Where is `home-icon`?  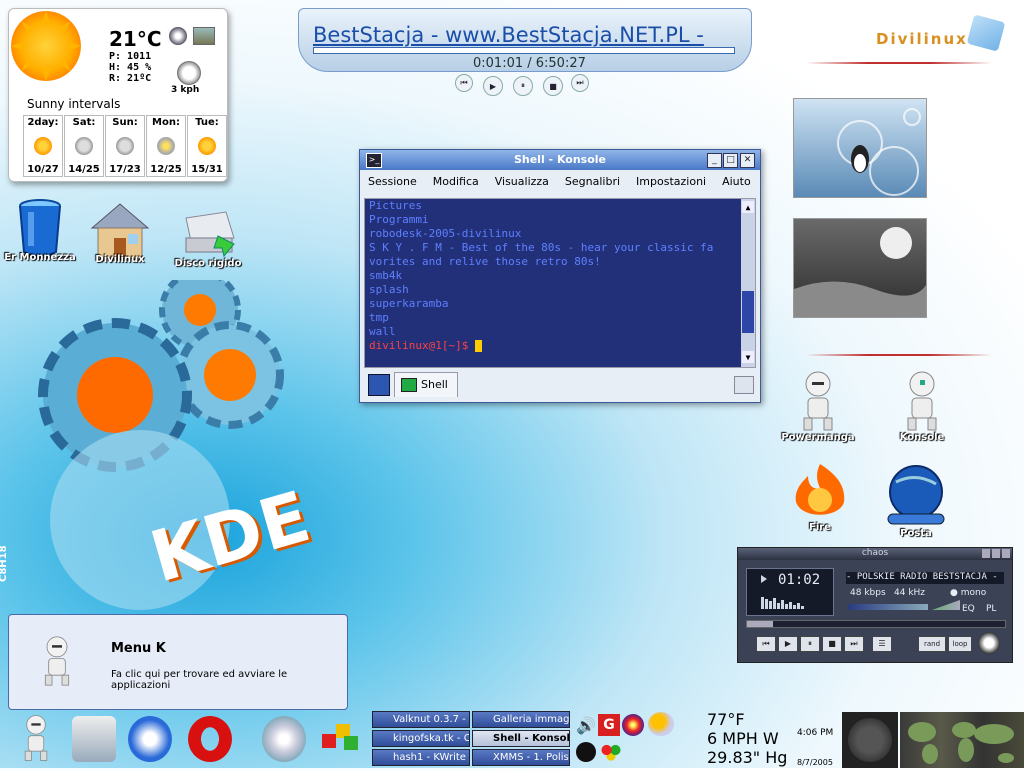 home-icon is located at coordinates (120, 230).